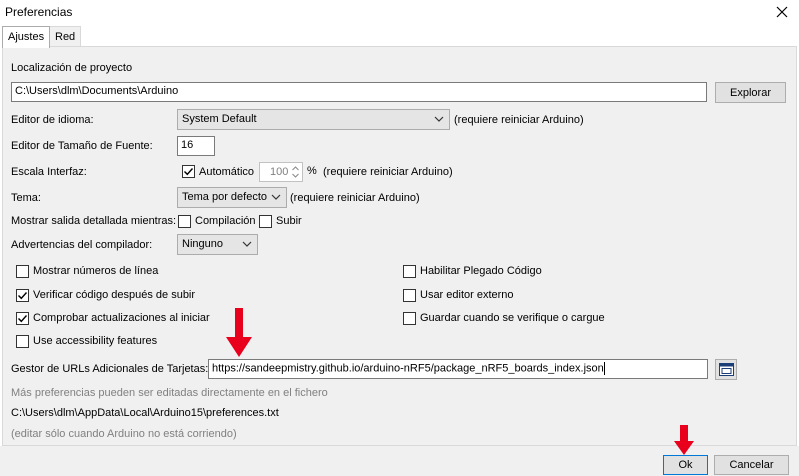 Image resolution: width=799 pixels, height=476 pixels. Describe the element at coordinates (96, 271) in the screenshot. I see `line-numbers-label: Mostrar números de línea` at that location.